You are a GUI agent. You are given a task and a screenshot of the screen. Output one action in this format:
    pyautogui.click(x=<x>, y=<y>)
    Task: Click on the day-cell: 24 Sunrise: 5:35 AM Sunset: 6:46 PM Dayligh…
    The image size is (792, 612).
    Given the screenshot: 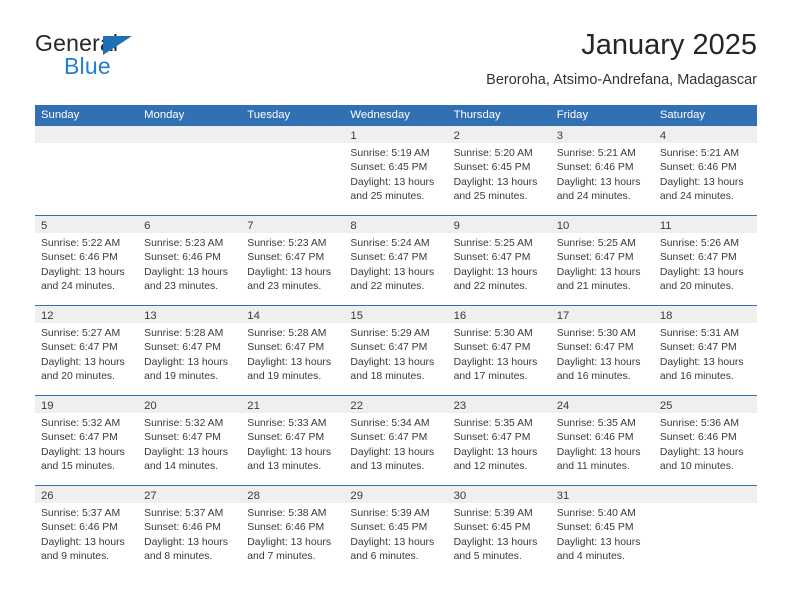 What is the action you would take?
    pyautogui.click(x=602, y=440)
    